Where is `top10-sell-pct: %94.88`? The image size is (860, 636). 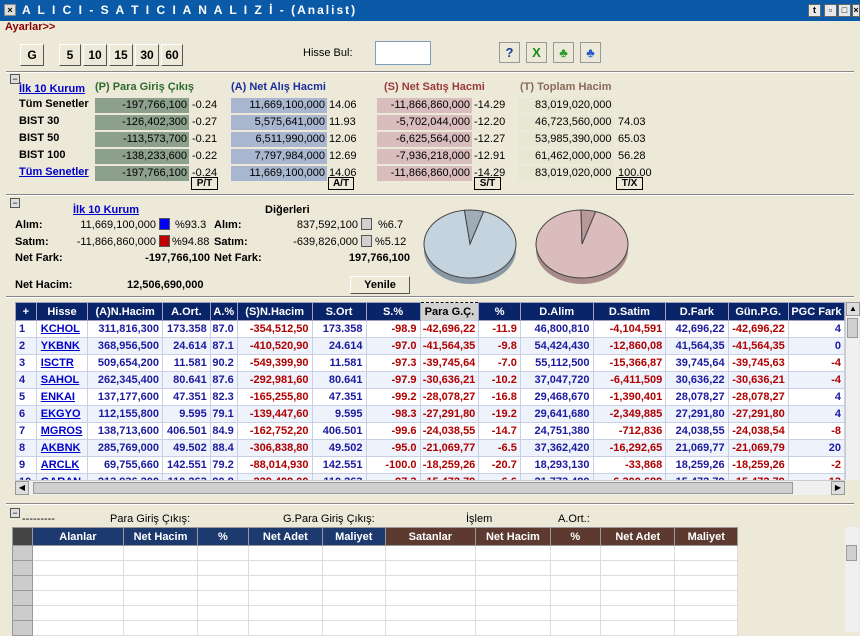 top10-sell-pct: %94.88 is located at coordinates (191, 242).